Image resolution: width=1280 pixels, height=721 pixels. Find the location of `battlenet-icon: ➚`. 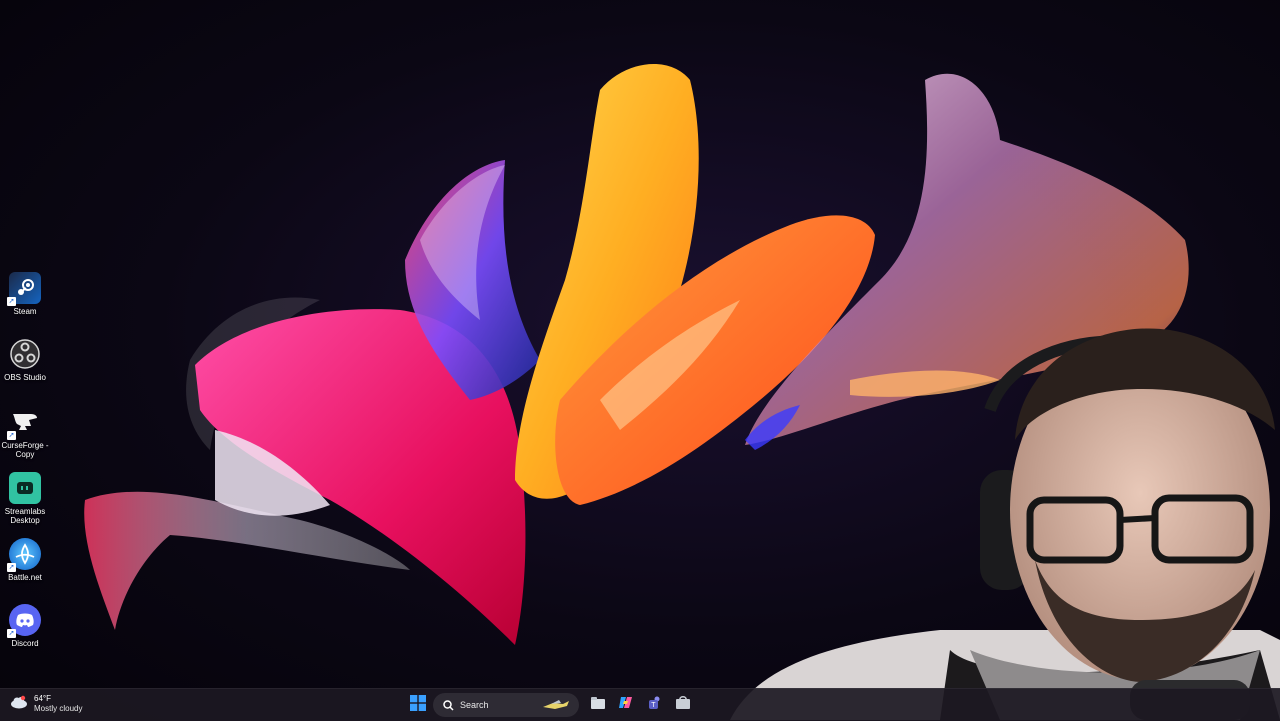

battlenet-icon: ➚ is located at coordinates (24, 555).